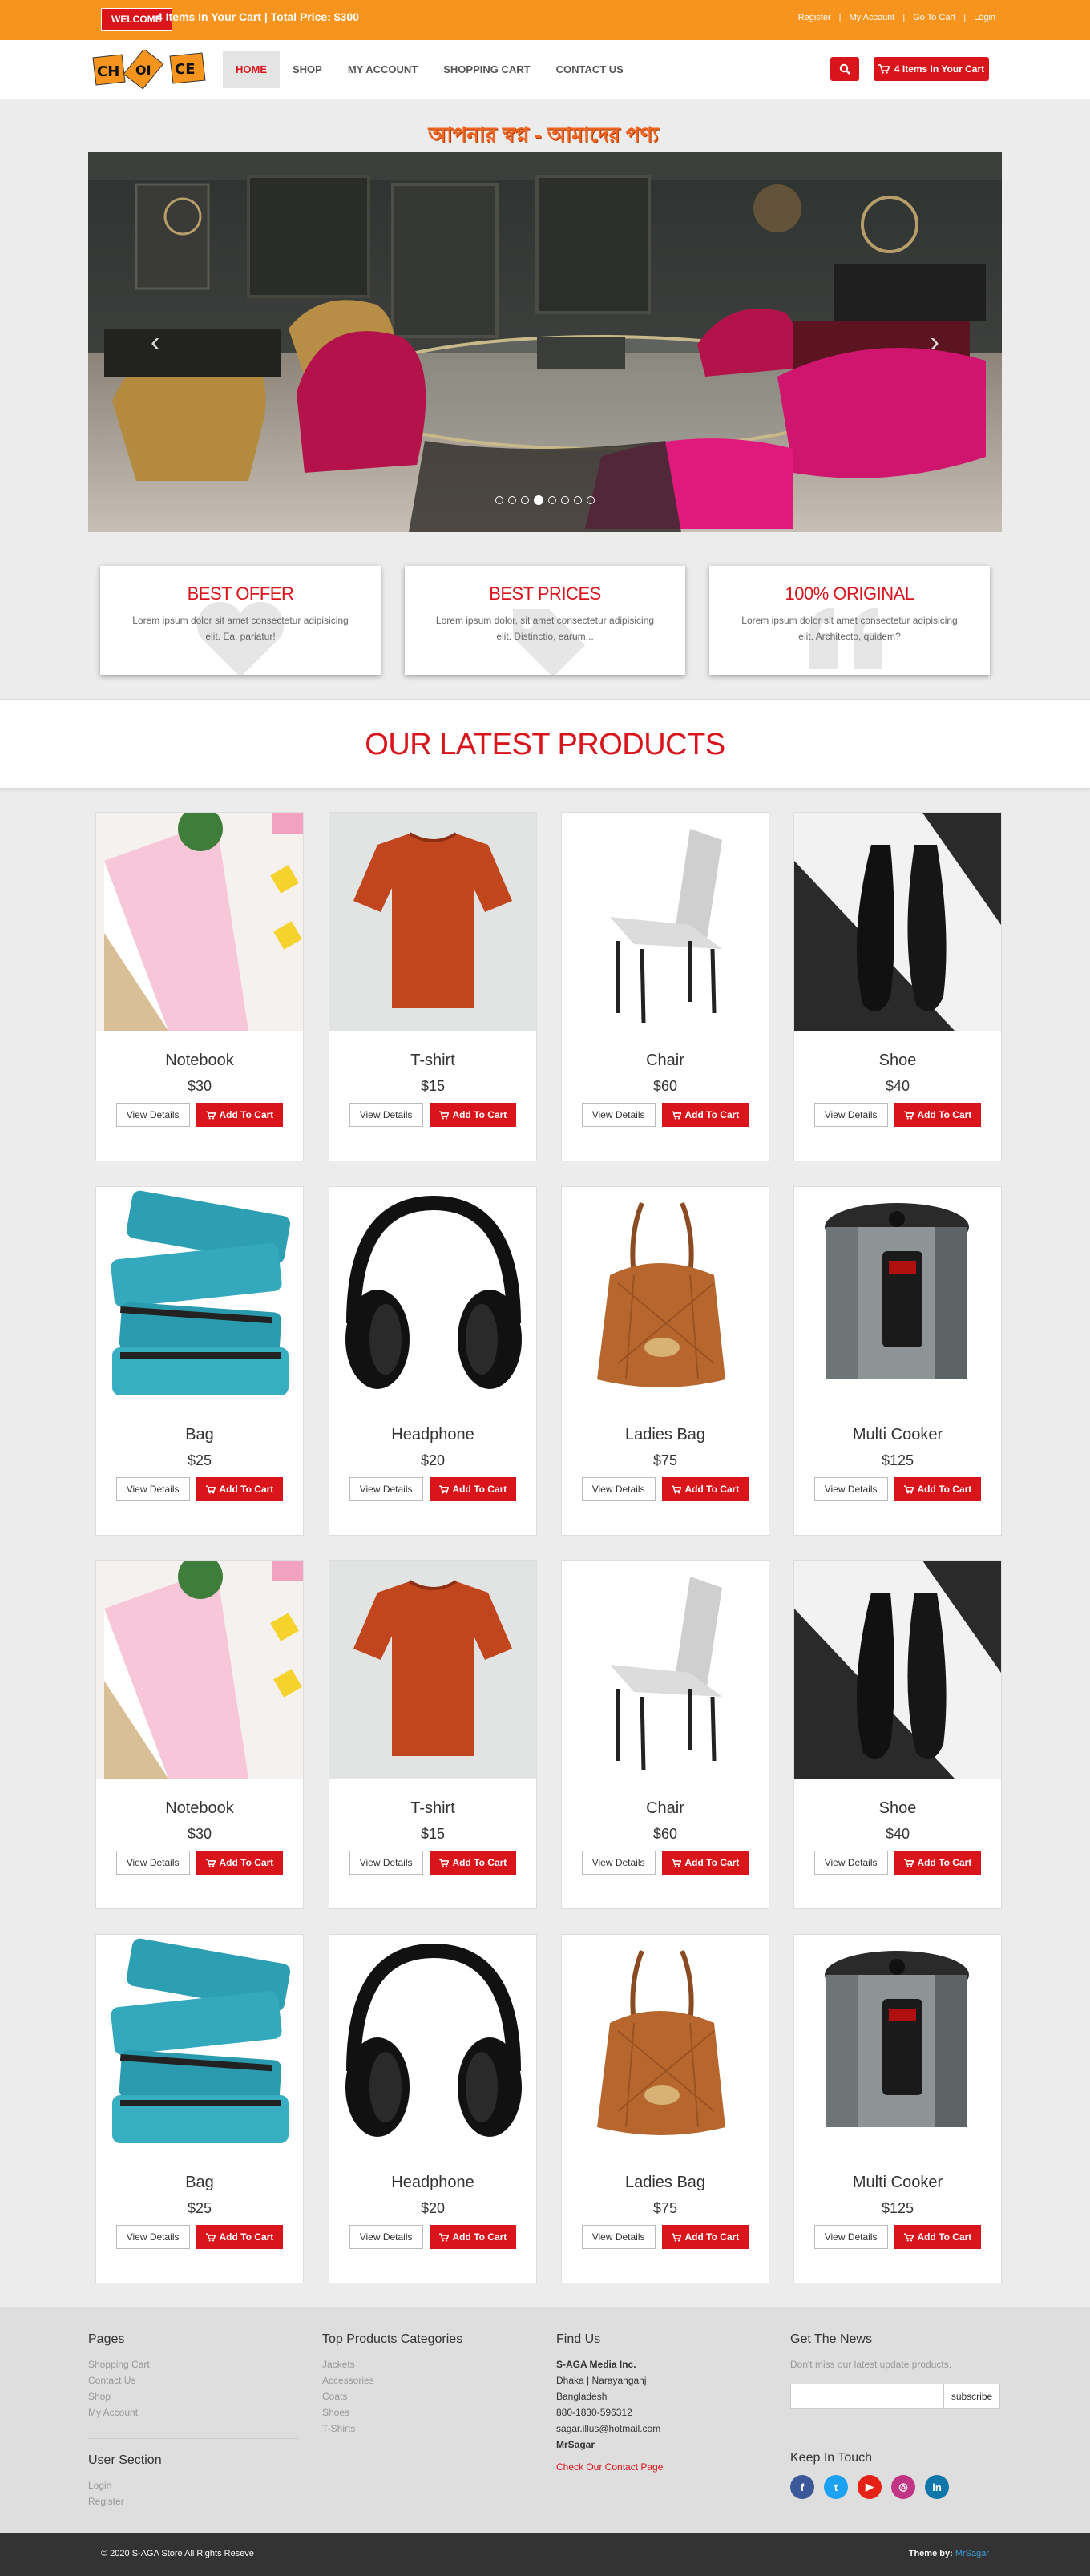 This screenshot has height=2576, width=1090. What do you see at coordinates (383, 69) in the screenshot?
I see `nav-my-account: MY ACCOUNT` at bounding box center [383, 69].